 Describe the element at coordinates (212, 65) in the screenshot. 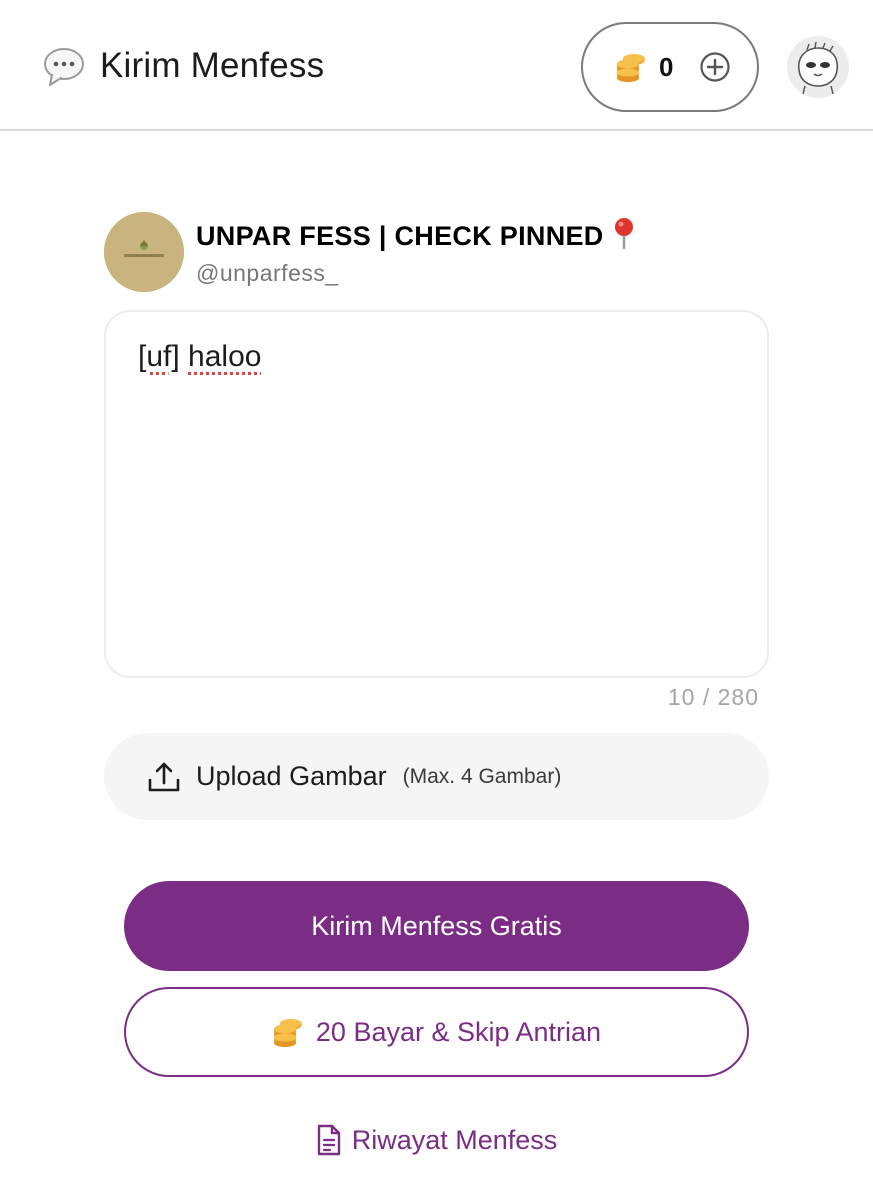

I see `page-title: Kirim Menfess` at that location.